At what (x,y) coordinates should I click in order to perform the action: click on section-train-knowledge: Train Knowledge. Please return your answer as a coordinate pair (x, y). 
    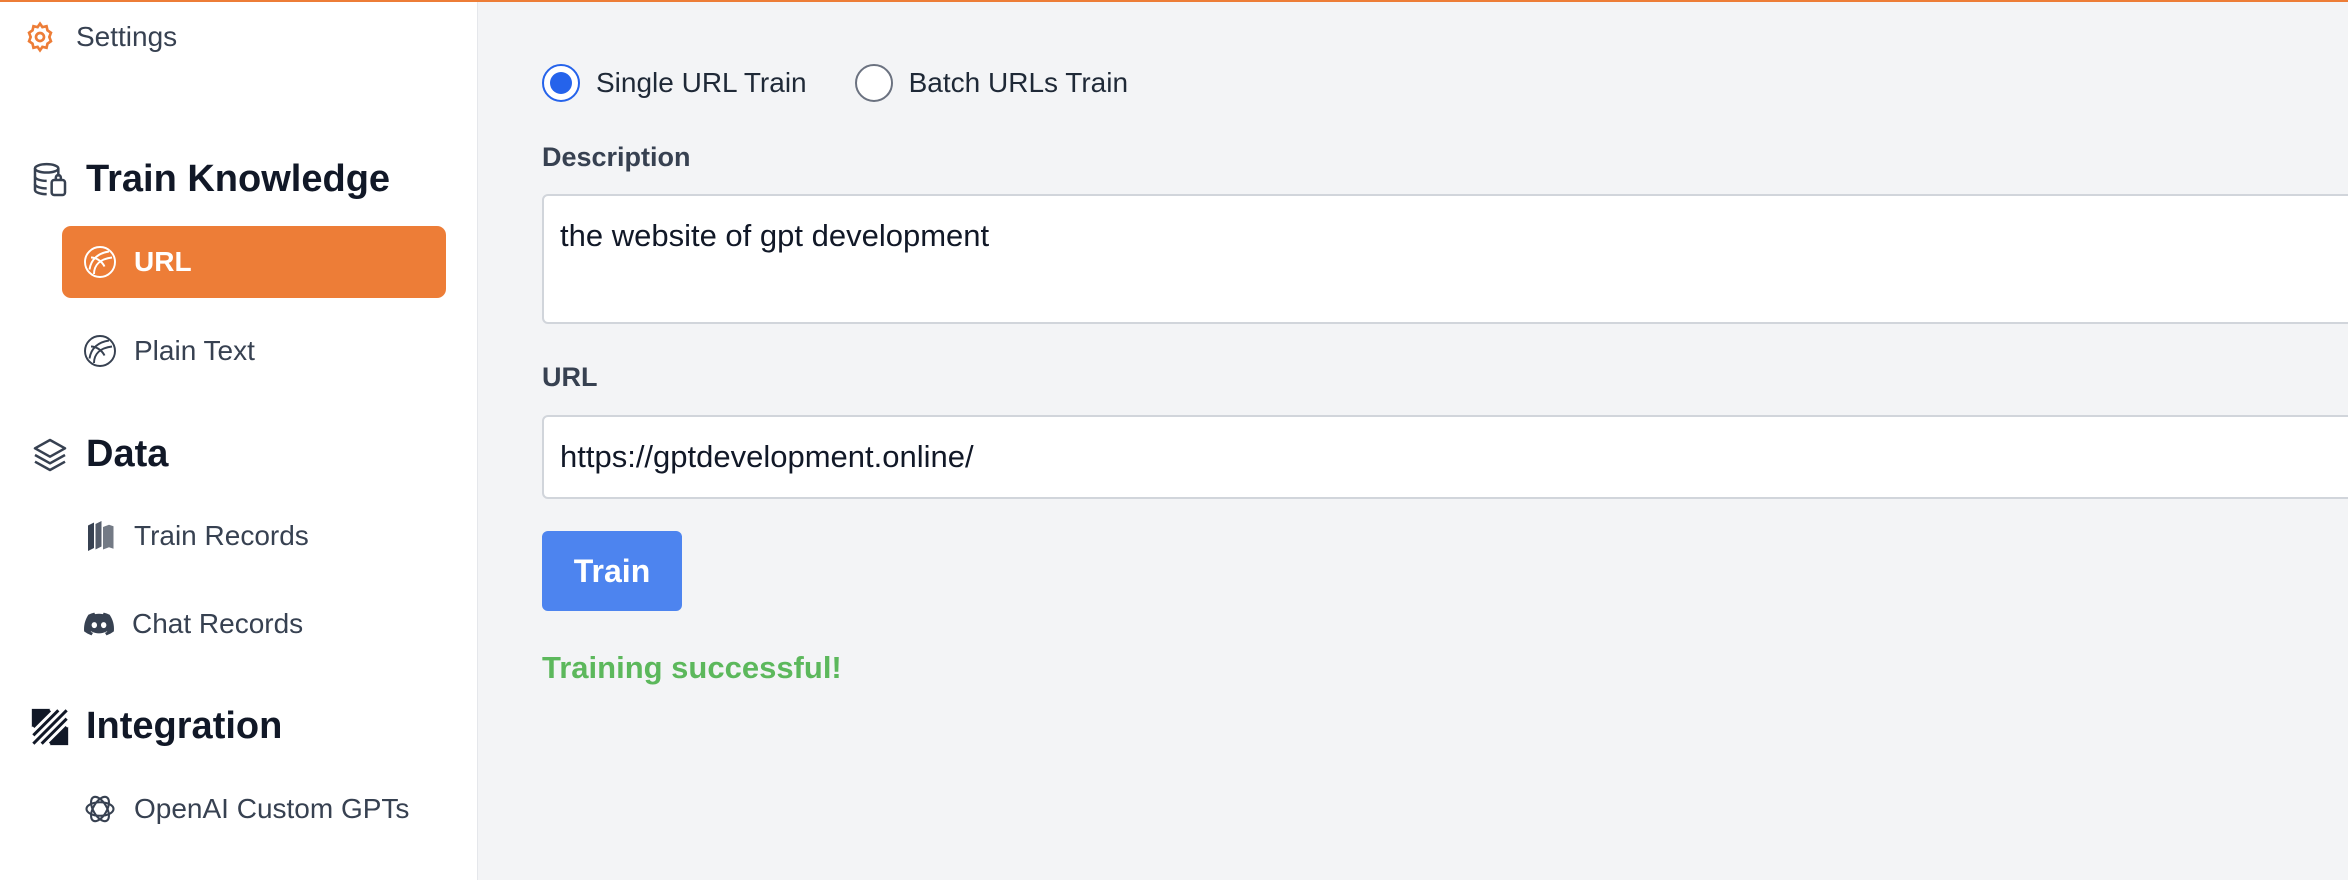
    Looking at the image, I should click on (210, 179).